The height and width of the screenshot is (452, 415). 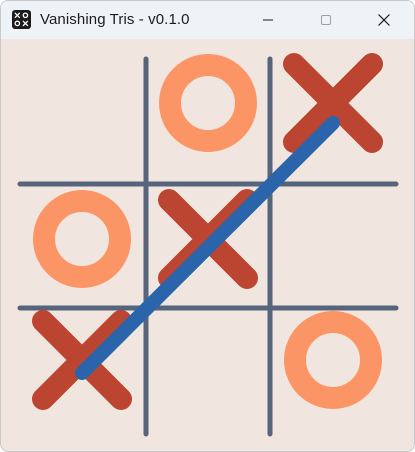 I want to click on title-bar: Vanishing Tris - v0.1.0, so click(x=207, y=20).